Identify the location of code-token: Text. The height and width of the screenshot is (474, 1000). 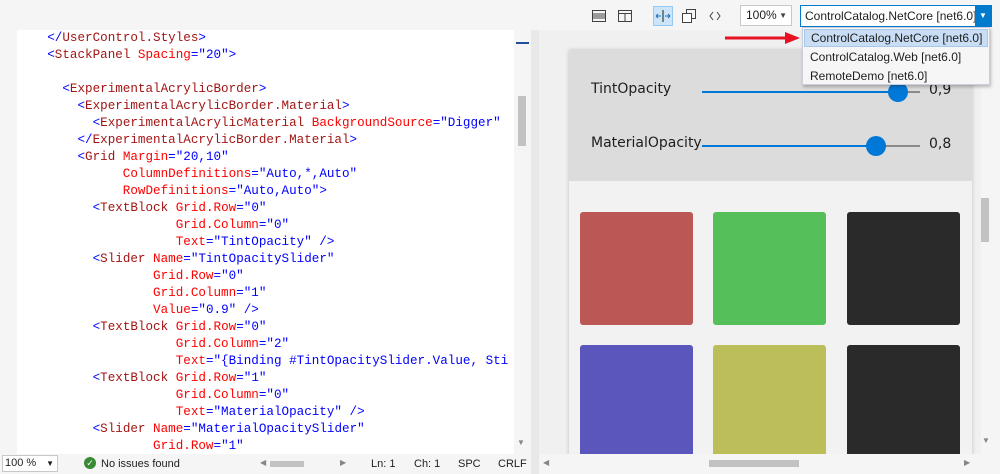
(111, 361).